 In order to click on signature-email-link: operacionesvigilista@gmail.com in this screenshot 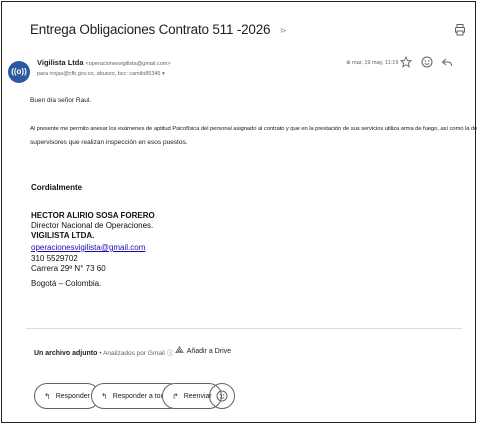, I will do `click(88, 248)`.